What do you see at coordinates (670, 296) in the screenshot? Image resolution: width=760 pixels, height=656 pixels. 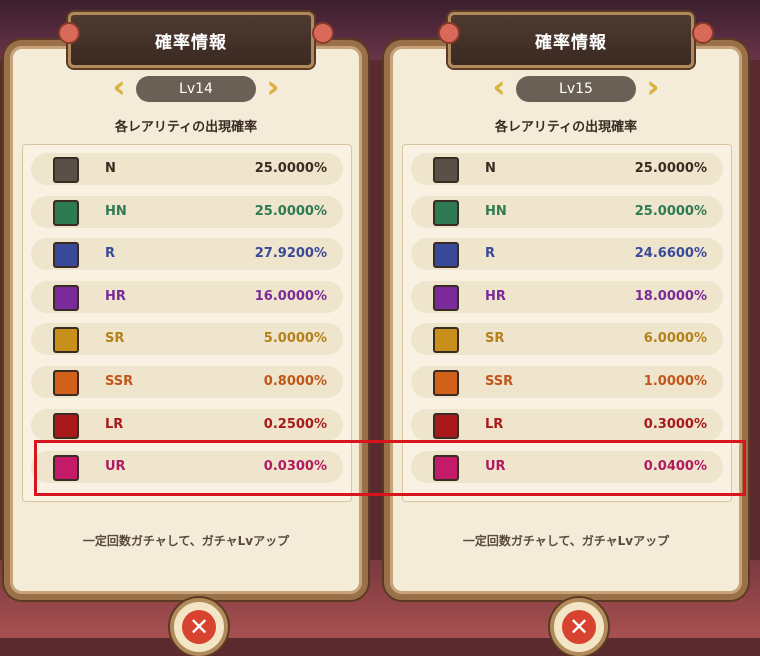 I see `rarity-probability: 18.0000%` at bounding box center [670, 296].